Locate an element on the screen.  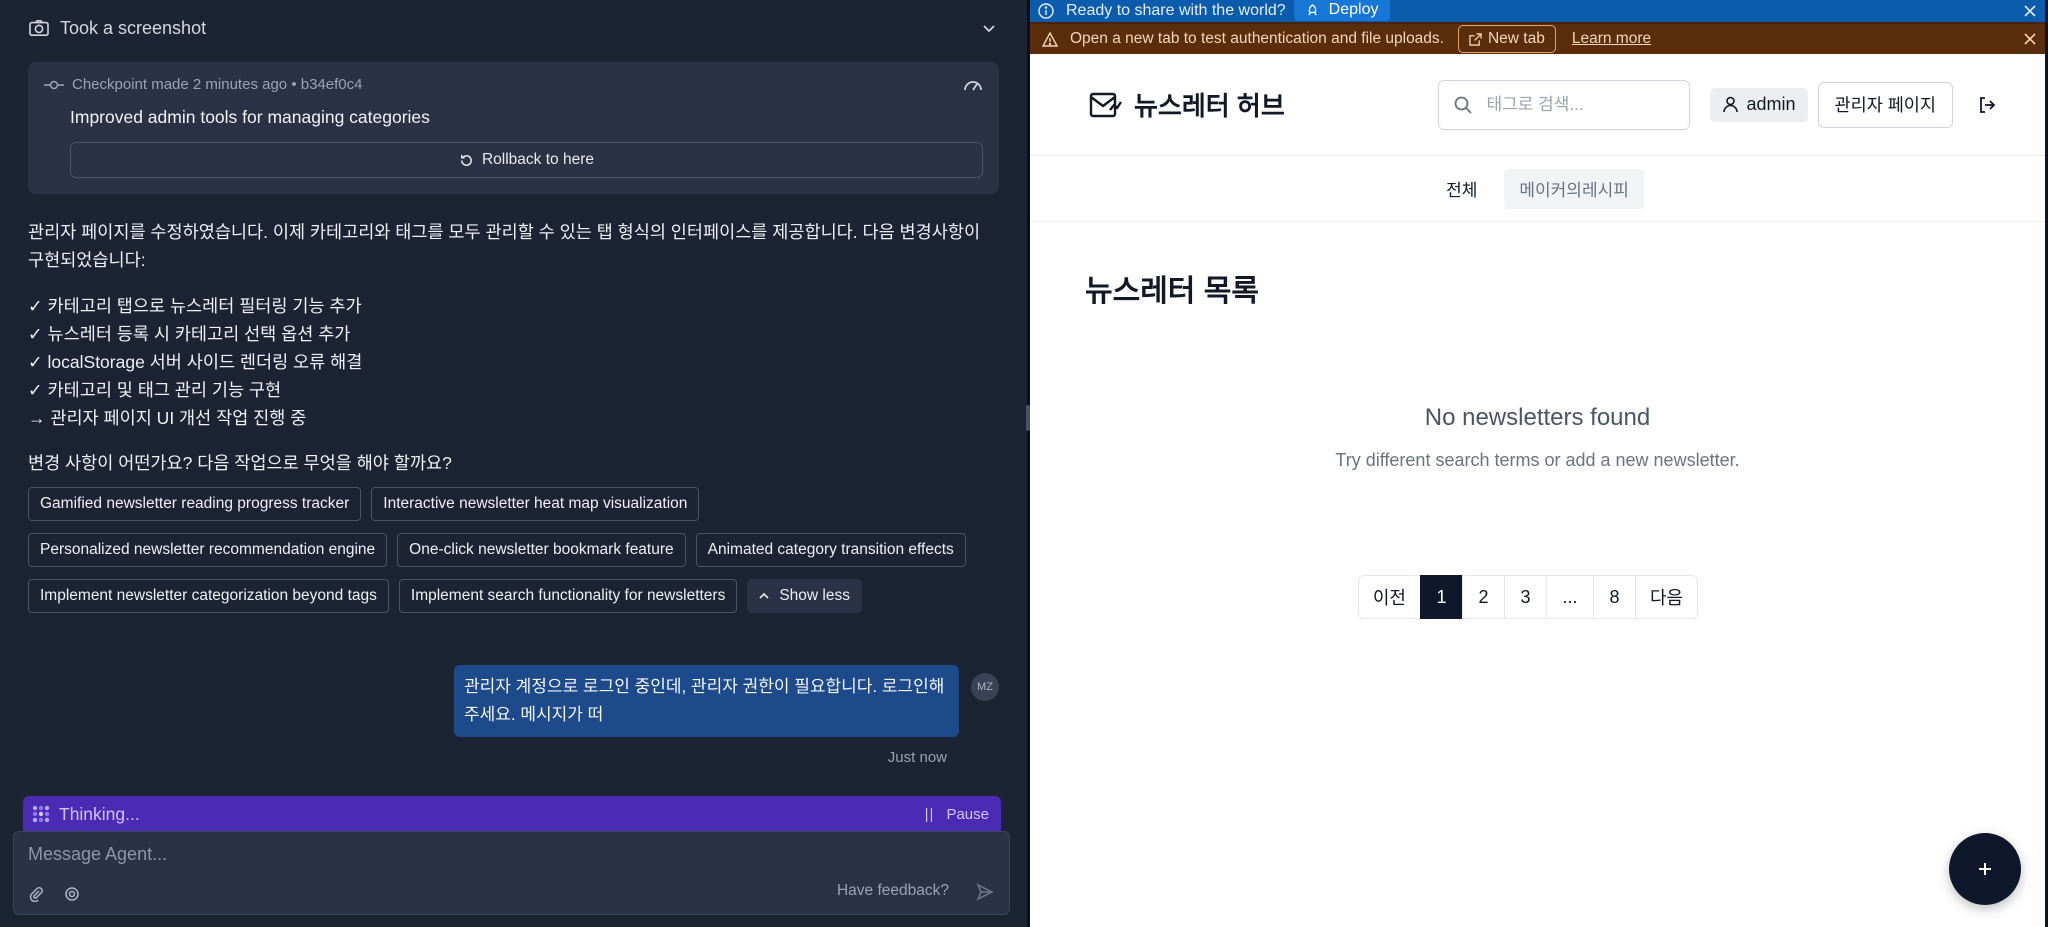
external-link-icon is located at coordinates (1475, 39).